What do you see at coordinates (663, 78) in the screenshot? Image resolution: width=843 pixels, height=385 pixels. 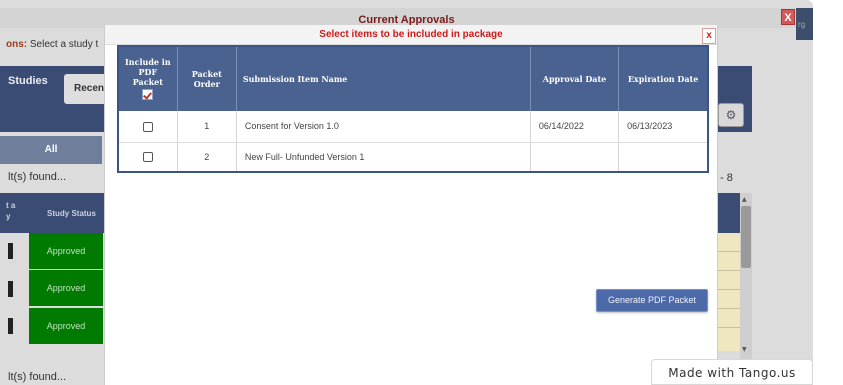 I see `column-header-expiration-date: Expiration Date` at bounding box center [663, 78].